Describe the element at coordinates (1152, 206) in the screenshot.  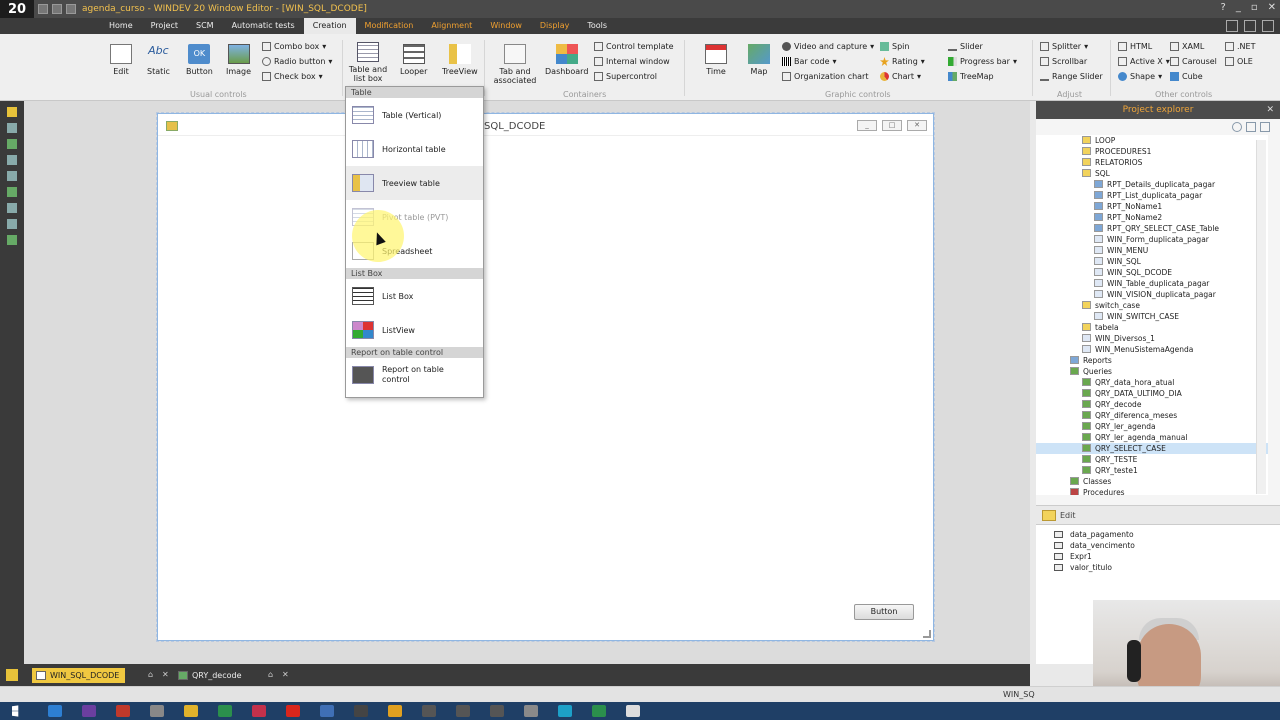
I see `tree-item: RPT_NoName1` at that location.